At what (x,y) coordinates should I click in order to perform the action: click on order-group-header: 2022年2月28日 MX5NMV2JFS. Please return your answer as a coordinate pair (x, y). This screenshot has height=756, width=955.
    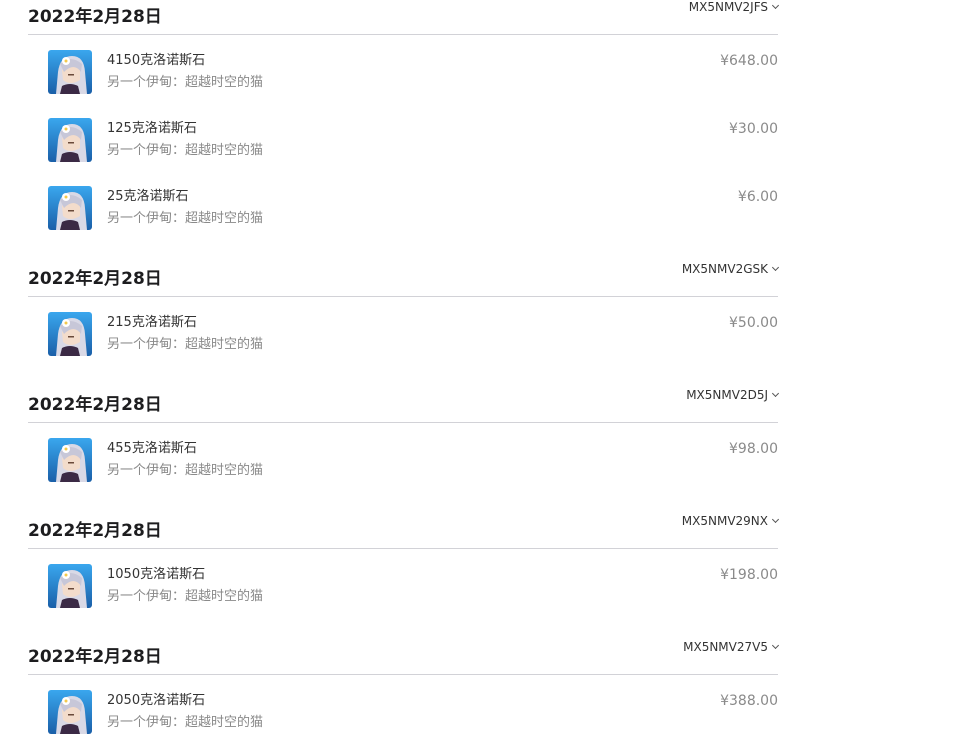
    Looking at the image, I should click on (404, 17).